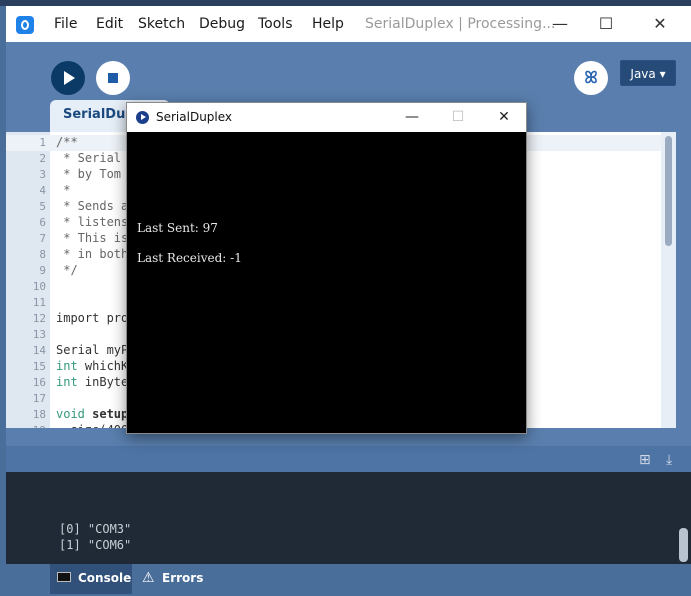  Describe the element at coordinates (92, 238) in the screenshot. I see `code-line: * This is` at that location.